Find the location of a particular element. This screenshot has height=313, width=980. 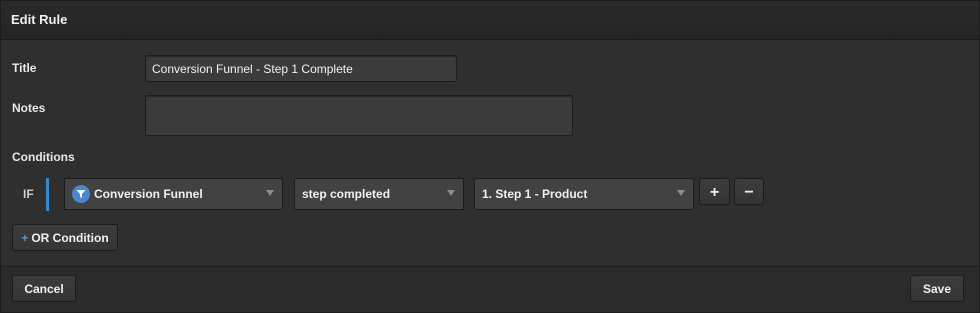

dialog-header: Edit Rule is located at coordinates (490, 20).